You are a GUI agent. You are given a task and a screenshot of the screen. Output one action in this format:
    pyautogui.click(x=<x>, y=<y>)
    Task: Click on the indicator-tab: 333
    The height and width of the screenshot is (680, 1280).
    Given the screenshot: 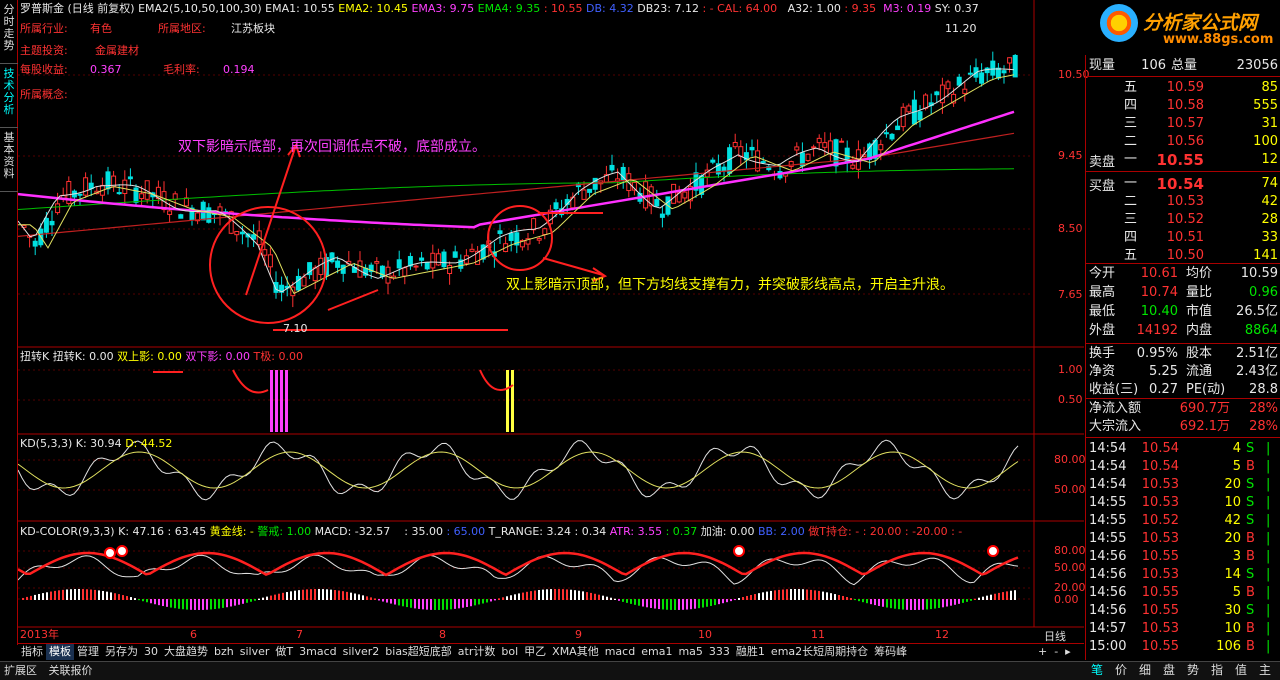 What is the action you would take?
    pyautogui.click(x=719, y=652)
    